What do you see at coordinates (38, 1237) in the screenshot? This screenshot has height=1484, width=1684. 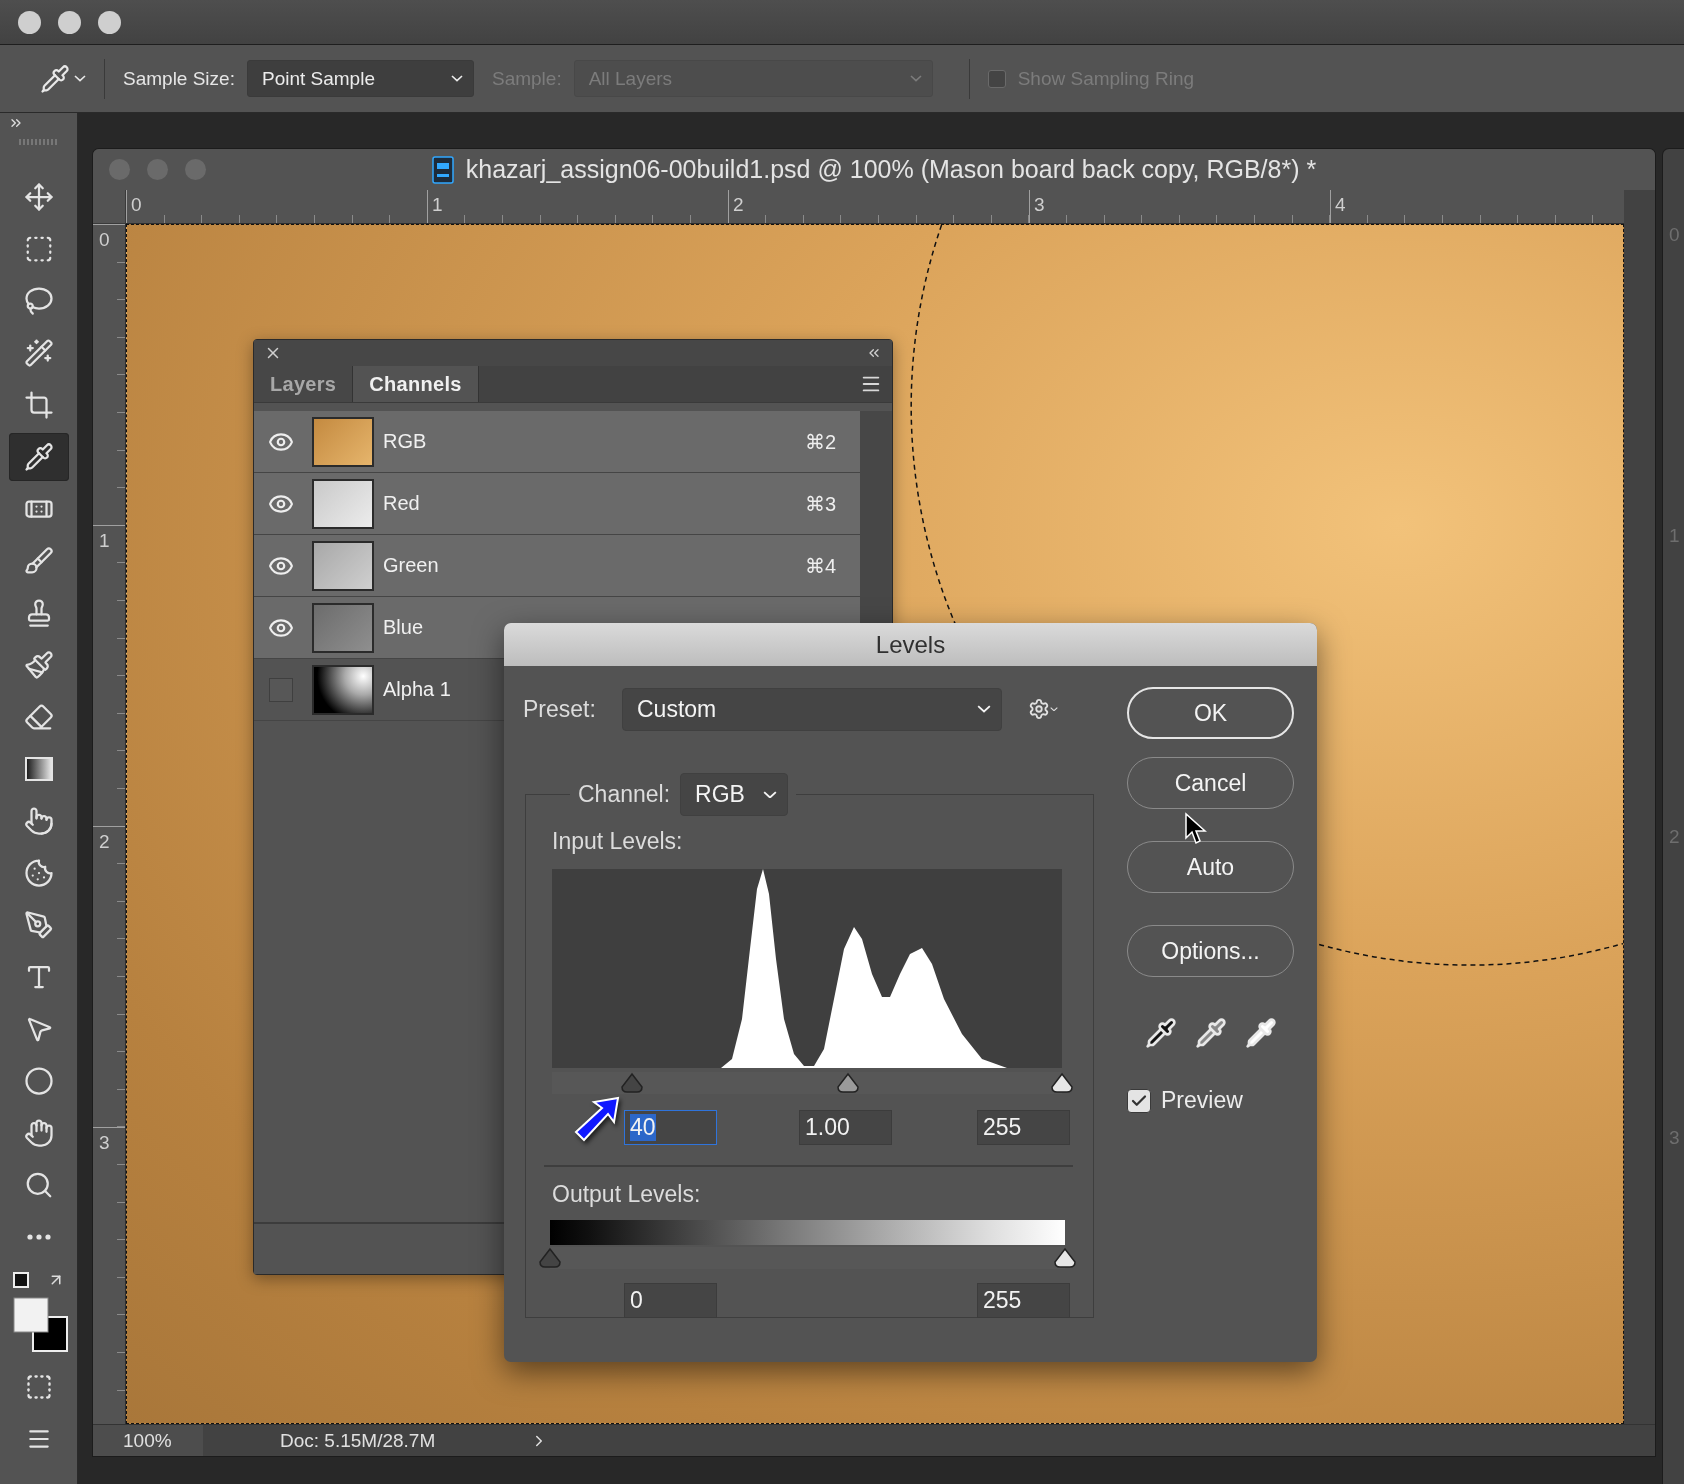 I see `more-icon` at bounding box center [38, 1237].